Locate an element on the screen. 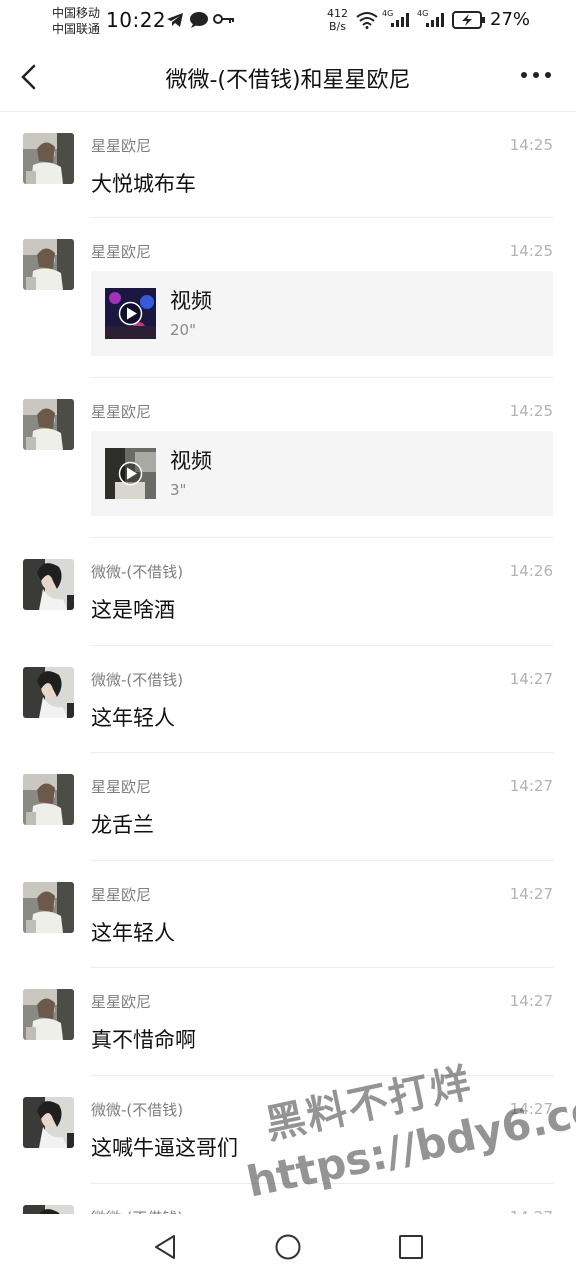 This screenshot has height=1280, width=576. wifi-icon is located at coordinates (367, 20).